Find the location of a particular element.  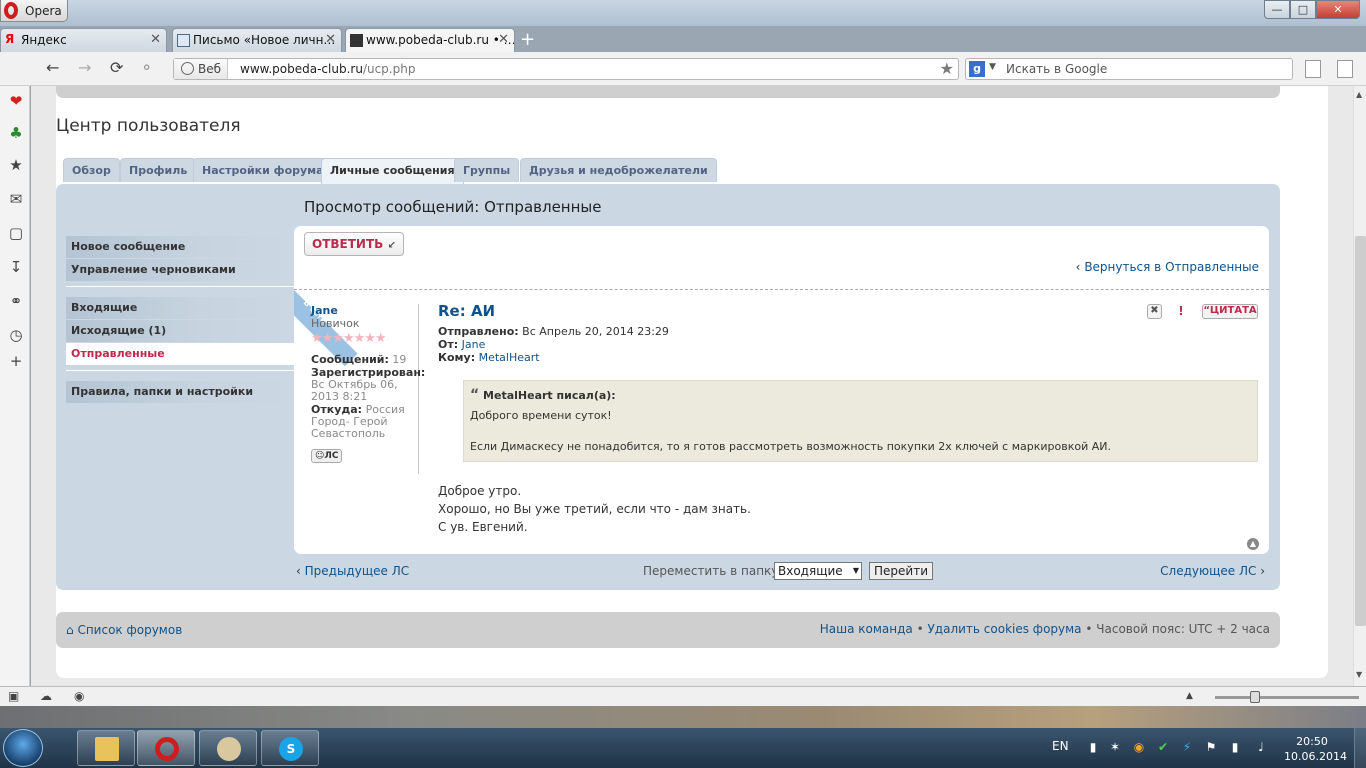

bookmark-star-icon: ★ is located at coordinates (947, 68).